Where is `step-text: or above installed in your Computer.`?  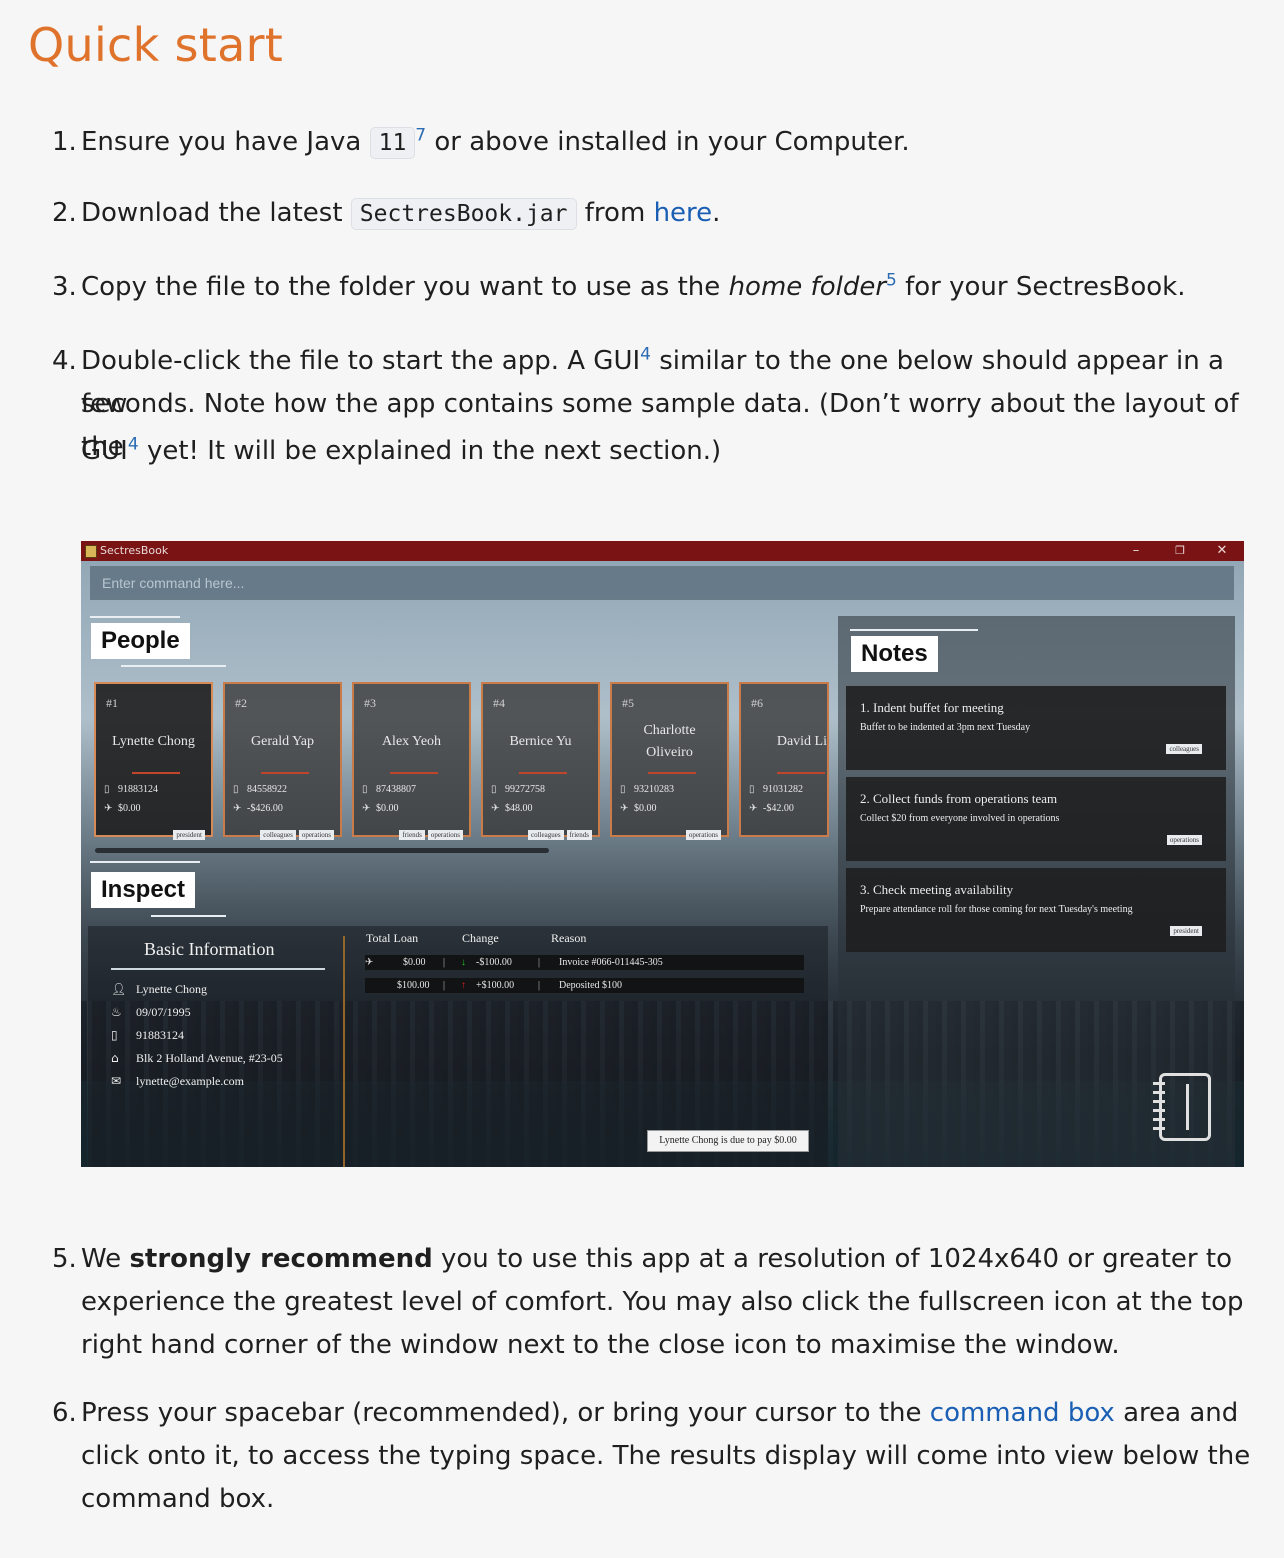 step-text: or above installed in your Computer. is located at coordinates (668, 142).